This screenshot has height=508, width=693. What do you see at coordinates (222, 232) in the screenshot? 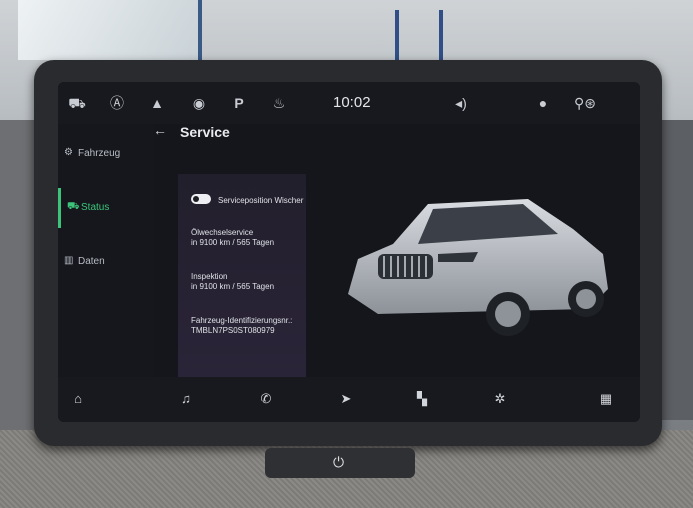
I see `oil-service-title: Ölwechselservice` at bounding box center [222, 232].